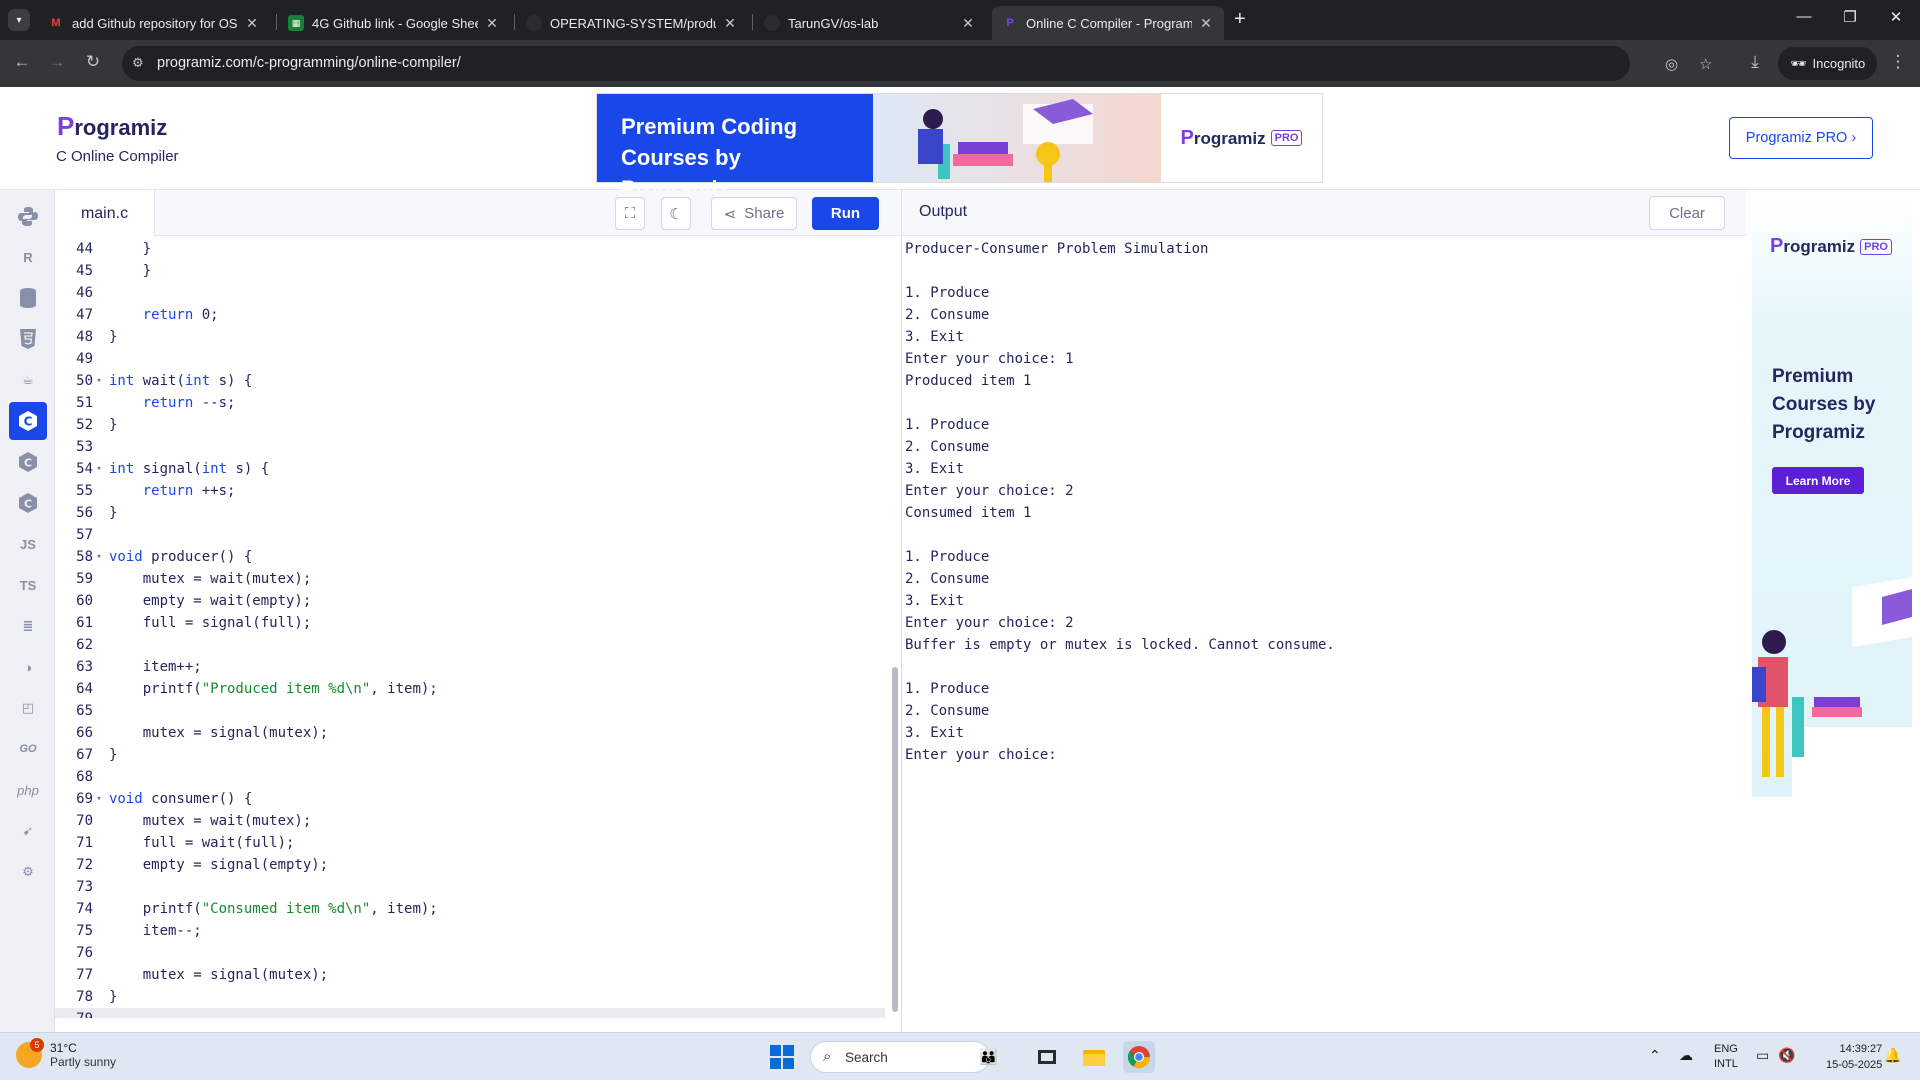 The width and height of the screenshot is (1920, 1080). What do you see at coordinates (394, 23) in the screenshot?
I see `tab-sheets: ▦ 4G Github link - Google Sheets ✕` at bounding box center [394, 23].